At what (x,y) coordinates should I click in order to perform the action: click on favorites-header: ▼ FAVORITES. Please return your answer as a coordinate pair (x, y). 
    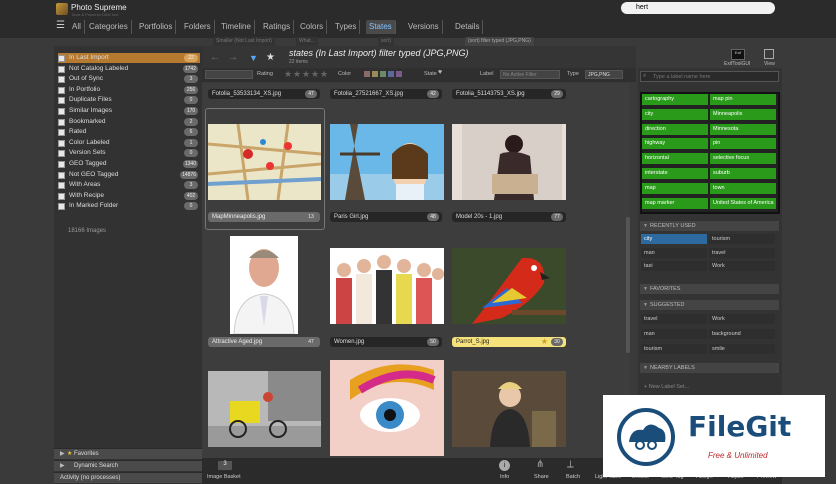
    Looking at the image, I should click on (709, 289).